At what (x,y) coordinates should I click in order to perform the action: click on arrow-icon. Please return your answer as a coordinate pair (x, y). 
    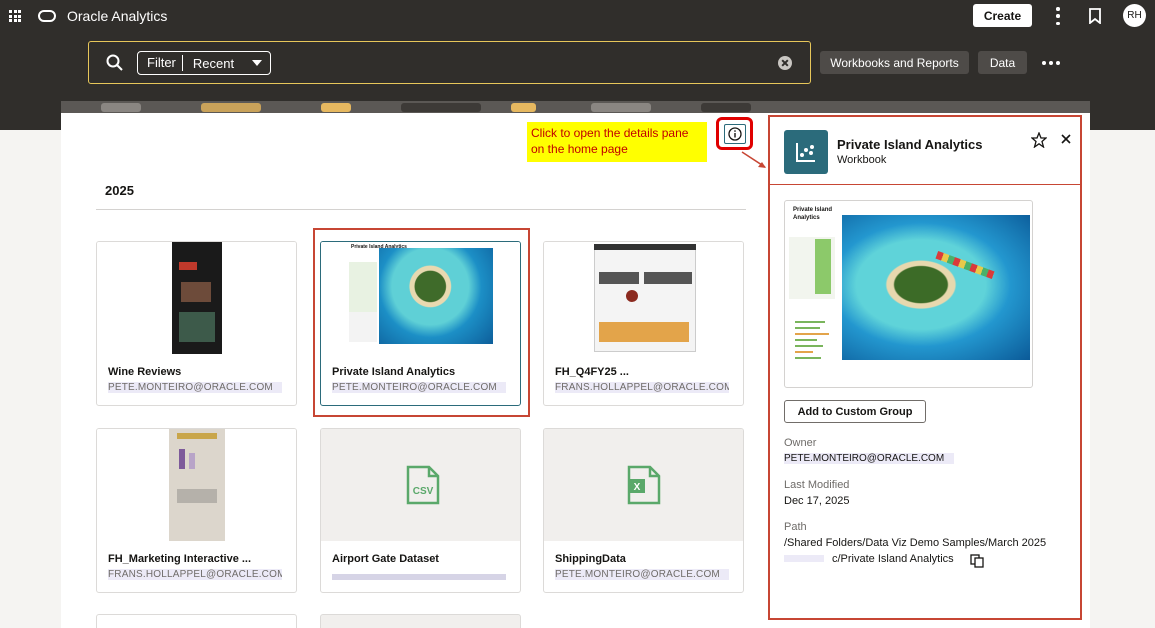
    Looking at the image, I should click on (753, 159).